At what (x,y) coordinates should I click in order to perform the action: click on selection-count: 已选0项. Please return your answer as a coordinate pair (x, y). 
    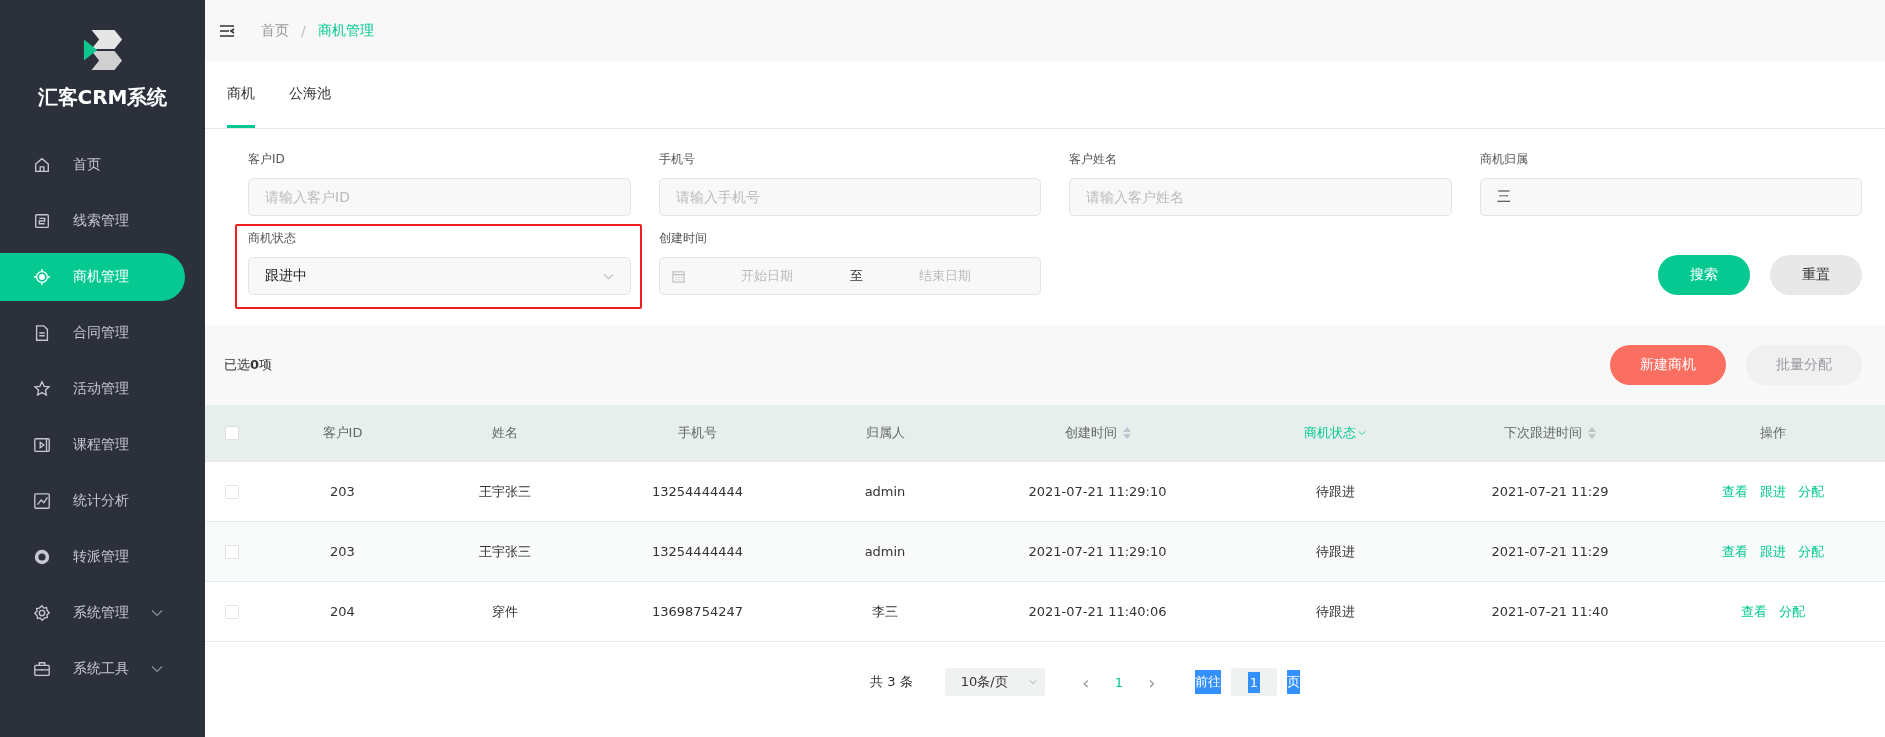
    Looking at the image, I should click on (248, 365).